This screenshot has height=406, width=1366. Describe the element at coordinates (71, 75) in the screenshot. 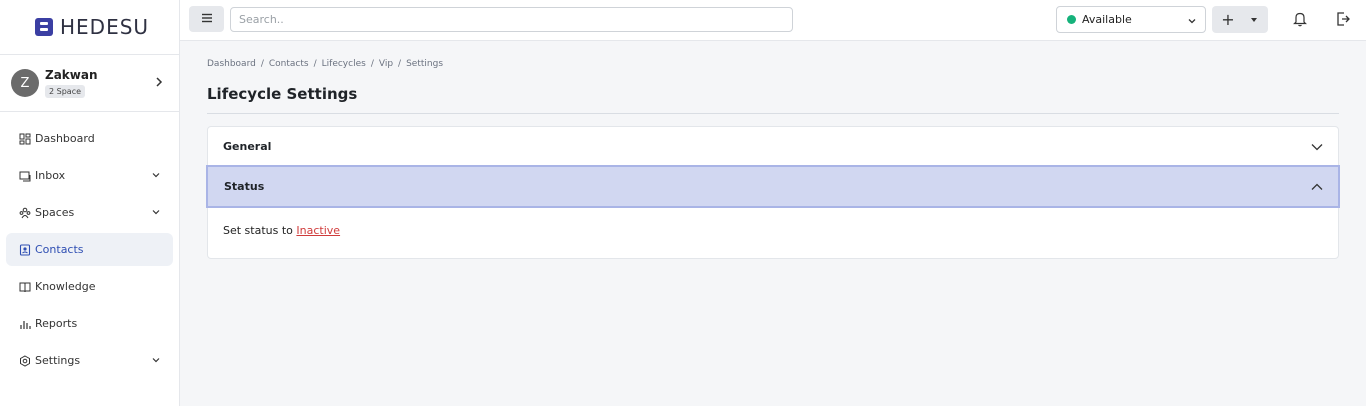

I see `user-name: Zakwan` at that location.